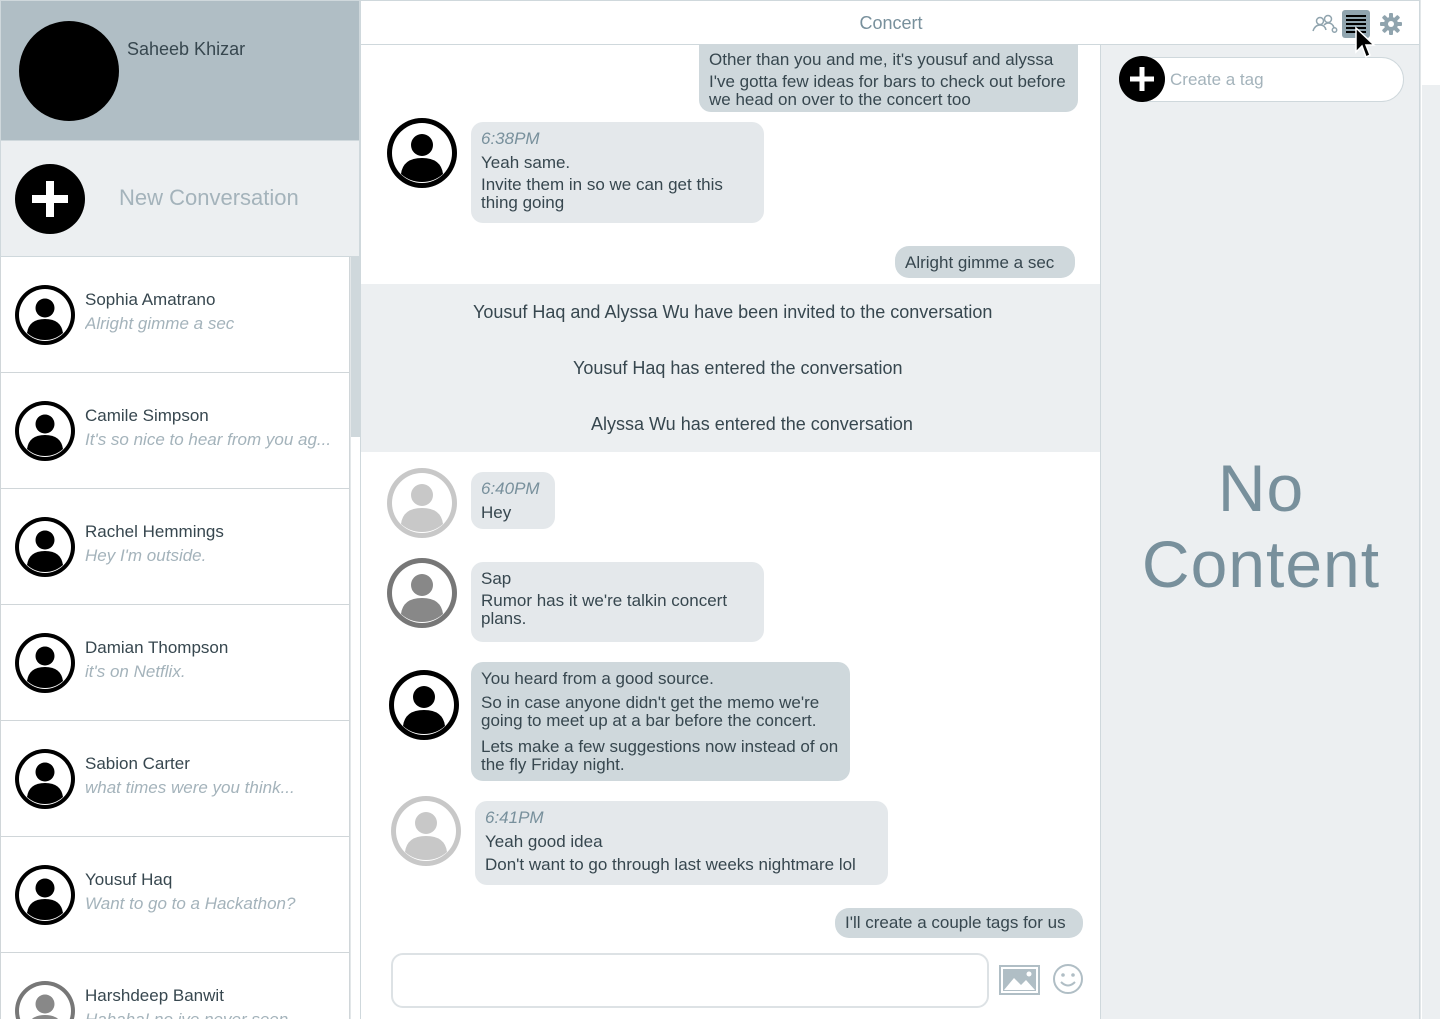 The image size is (1440, 1019). Describe the element at coordinates (955, 922) in the screenshot. I see `message-line: I'll create a couple tags for us` at that location.